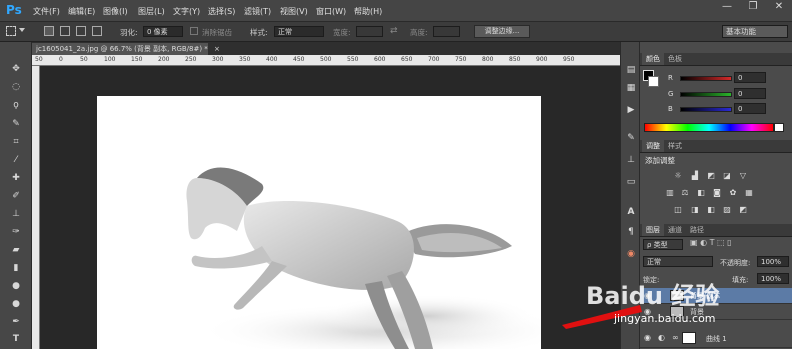 This screenshot has width=792, height=349. Describe the element at coordinates (697, 230) in the screenshot. I see `tab-paths: 路径` at that location.